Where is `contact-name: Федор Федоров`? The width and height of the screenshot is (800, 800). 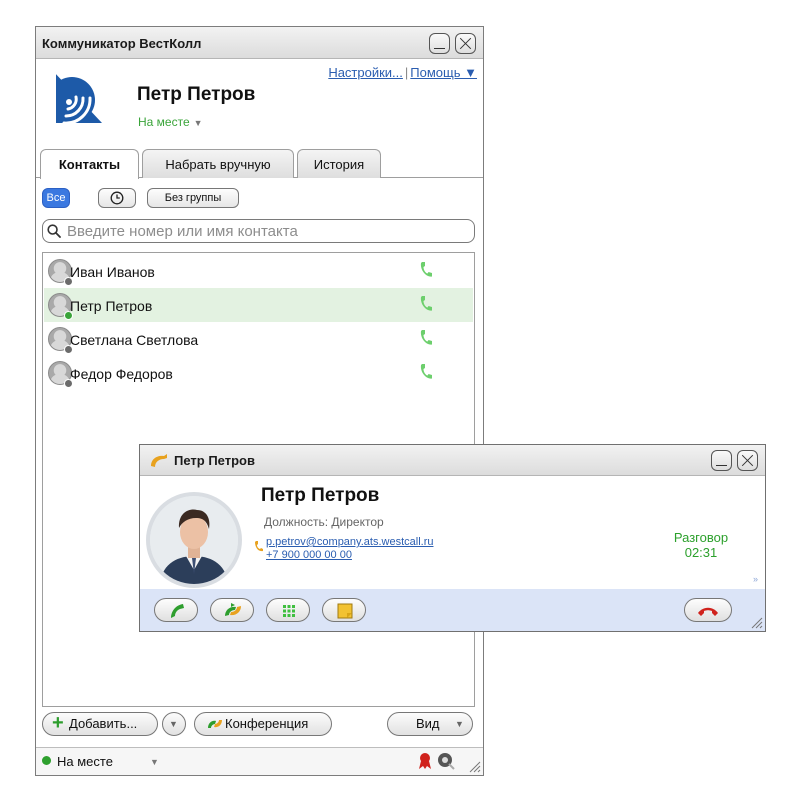 contact-name: Федор Федоров is located at coordinates (121, 374).